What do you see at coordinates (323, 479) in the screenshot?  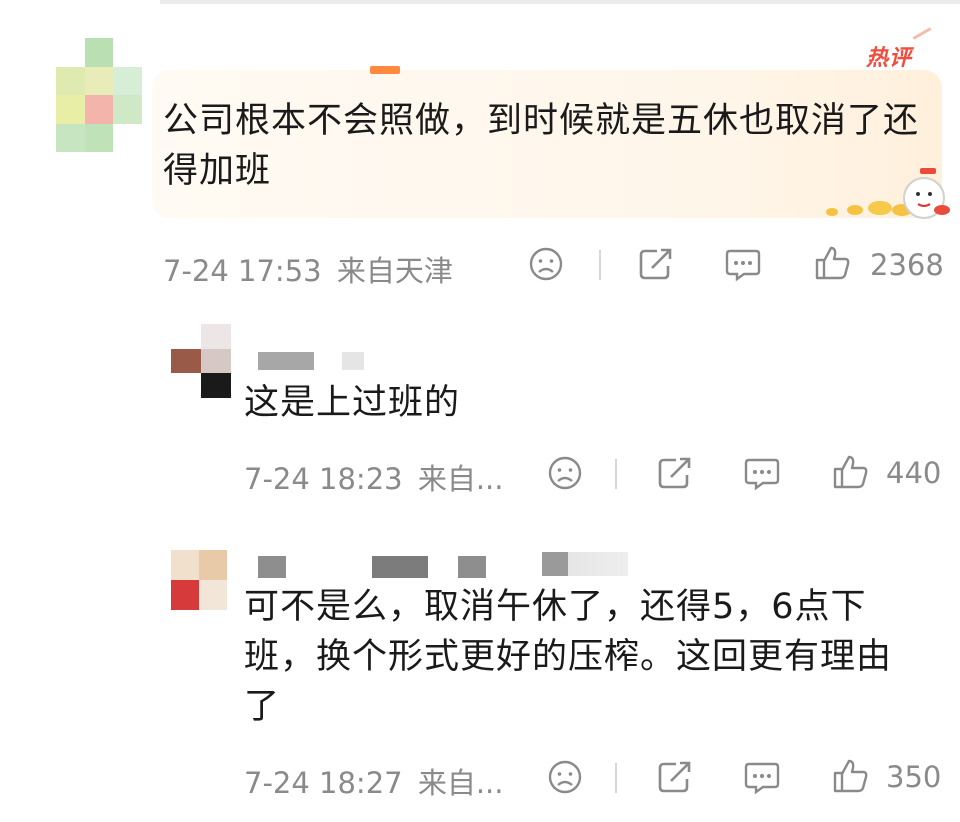 I see `timestamp: 7-24 18:23` at bounding box center [323, 479].